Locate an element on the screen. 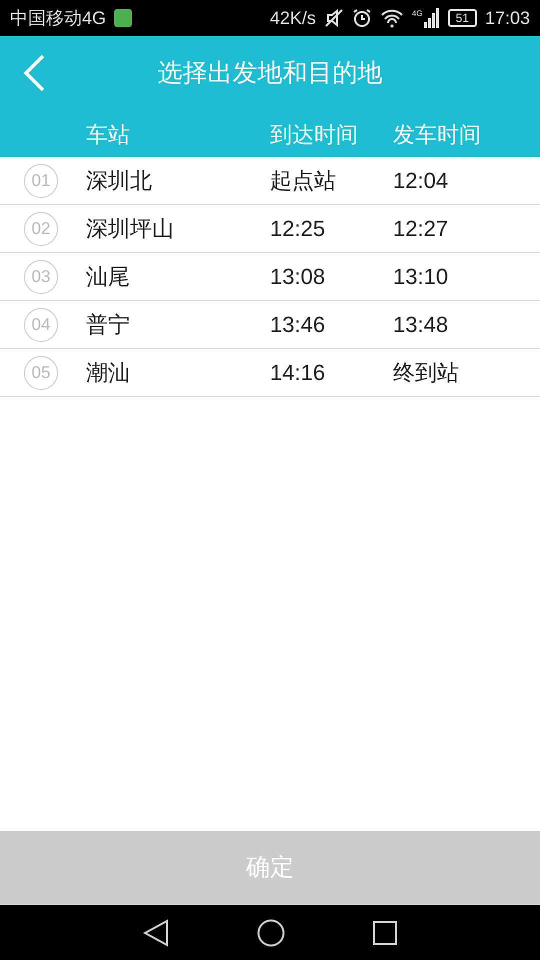  station-name: 汕尾 is located at coordinates (108, 277).